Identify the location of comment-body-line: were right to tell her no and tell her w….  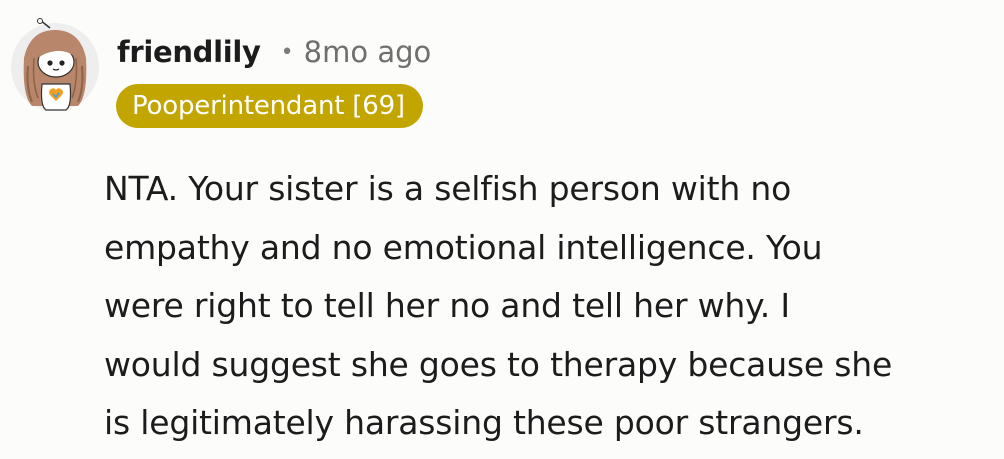
(447, 305).